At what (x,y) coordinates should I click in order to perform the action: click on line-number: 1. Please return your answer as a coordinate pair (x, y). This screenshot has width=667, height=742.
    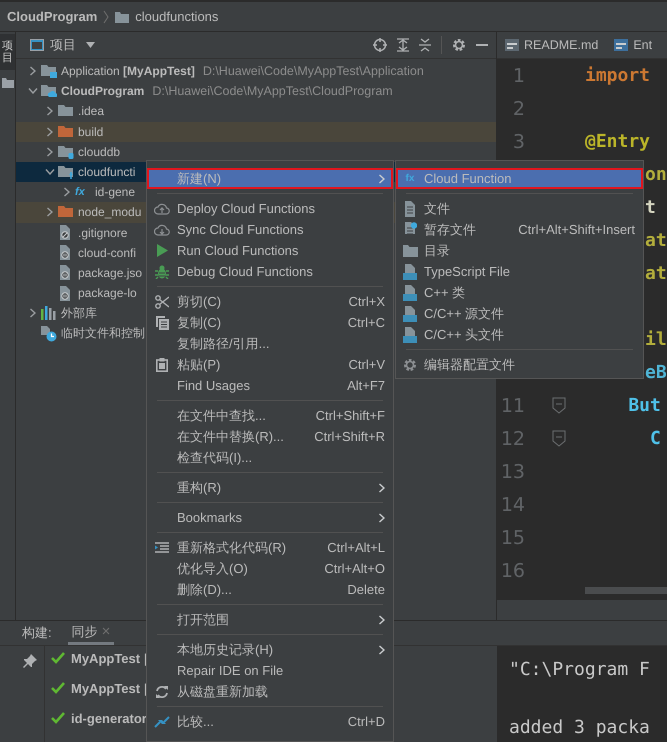
    Looking at the image, I should click on (518, 75).